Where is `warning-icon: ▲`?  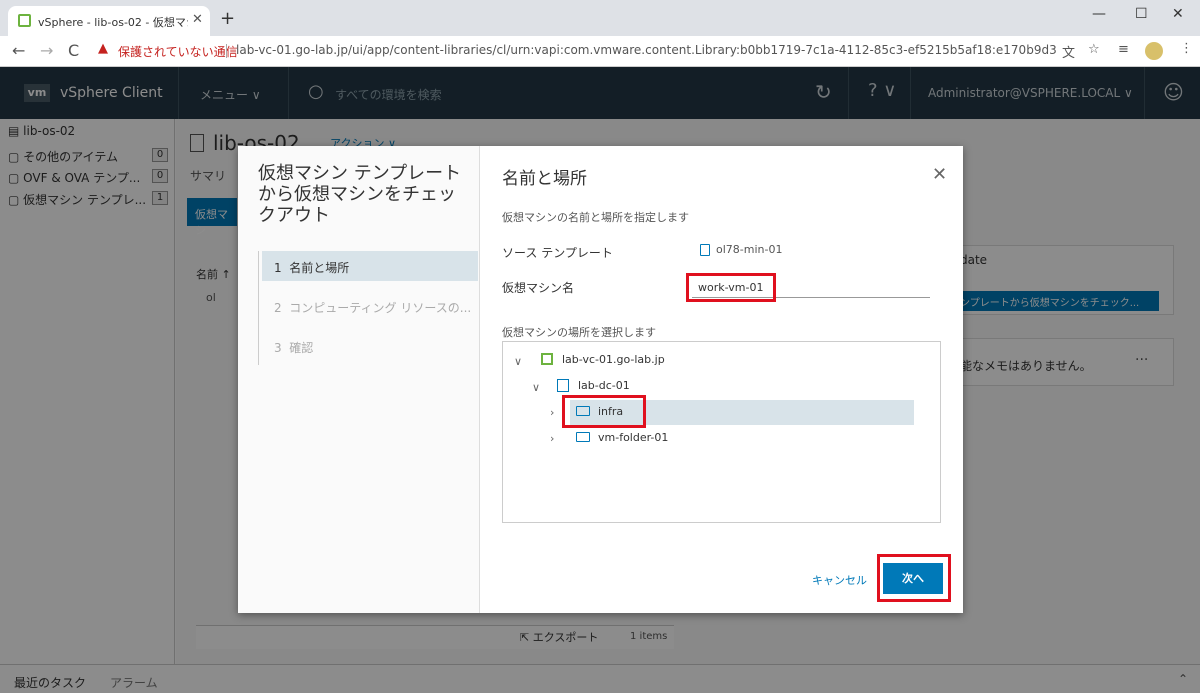
warning-icon: ▲ is located at coordinates (103, 48).